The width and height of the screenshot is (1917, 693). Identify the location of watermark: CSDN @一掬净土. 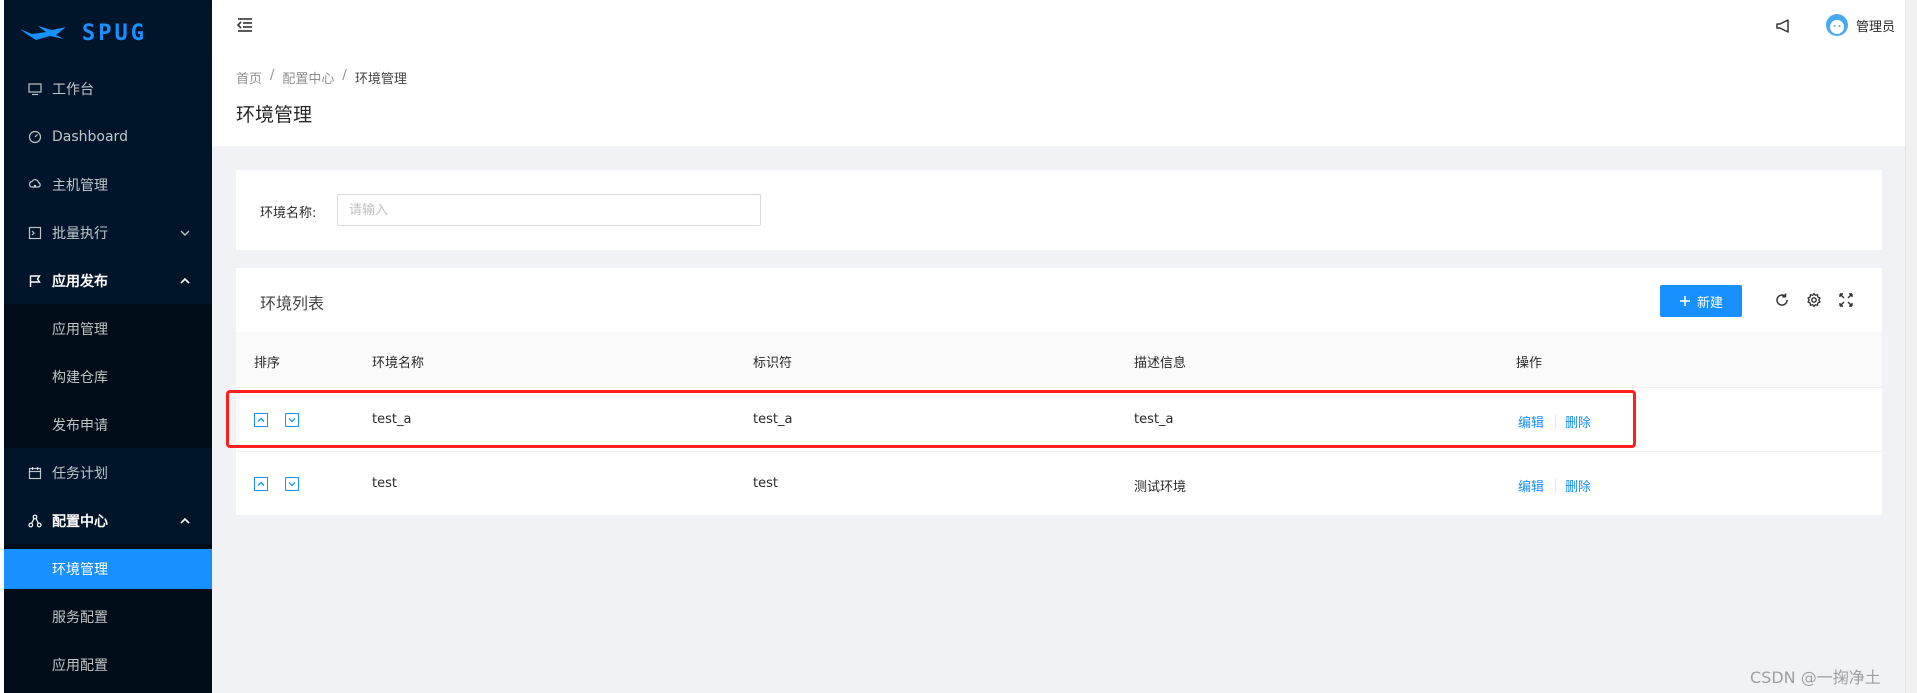
(1815, 677).